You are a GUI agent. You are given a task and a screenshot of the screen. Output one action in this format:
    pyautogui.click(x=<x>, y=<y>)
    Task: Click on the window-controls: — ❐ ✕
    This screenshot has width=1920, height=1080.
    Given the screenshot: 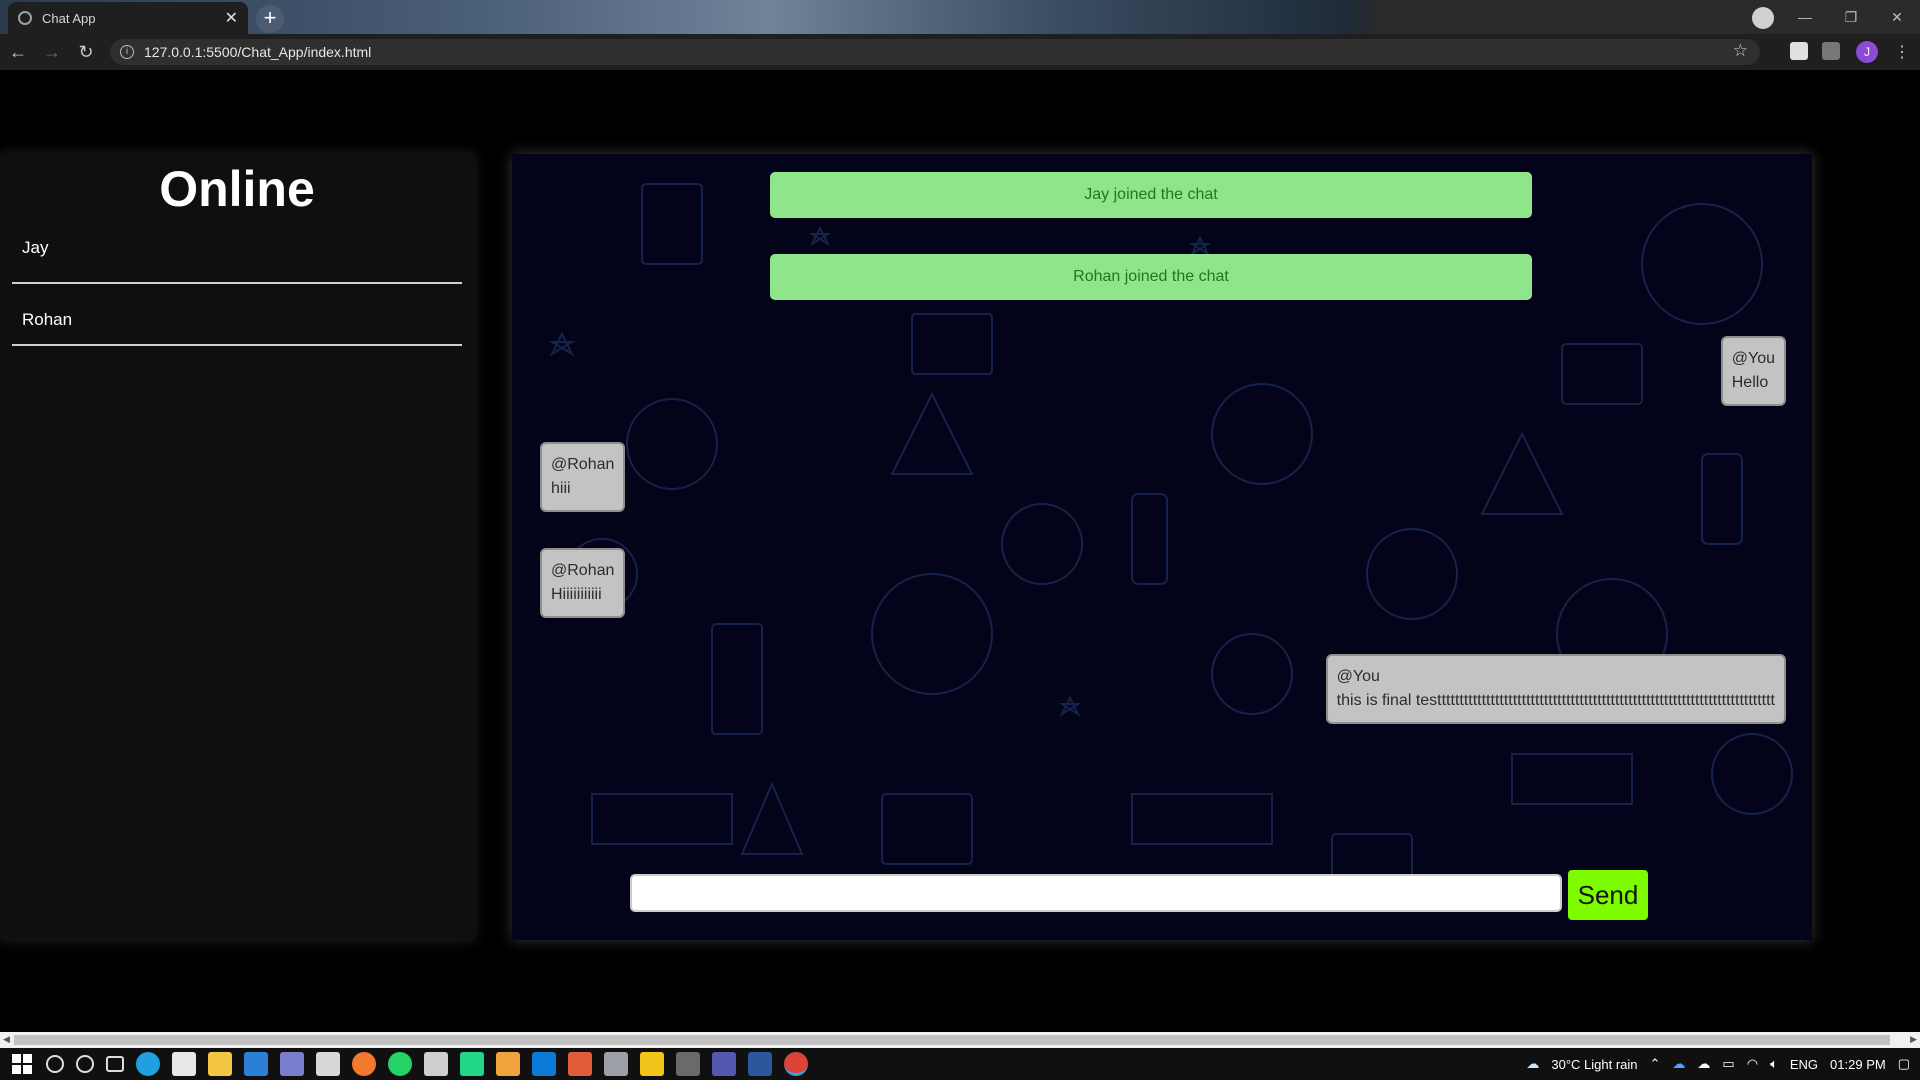 What is the action you would take?
    pyautogui.click(x=1851, y=17)
    